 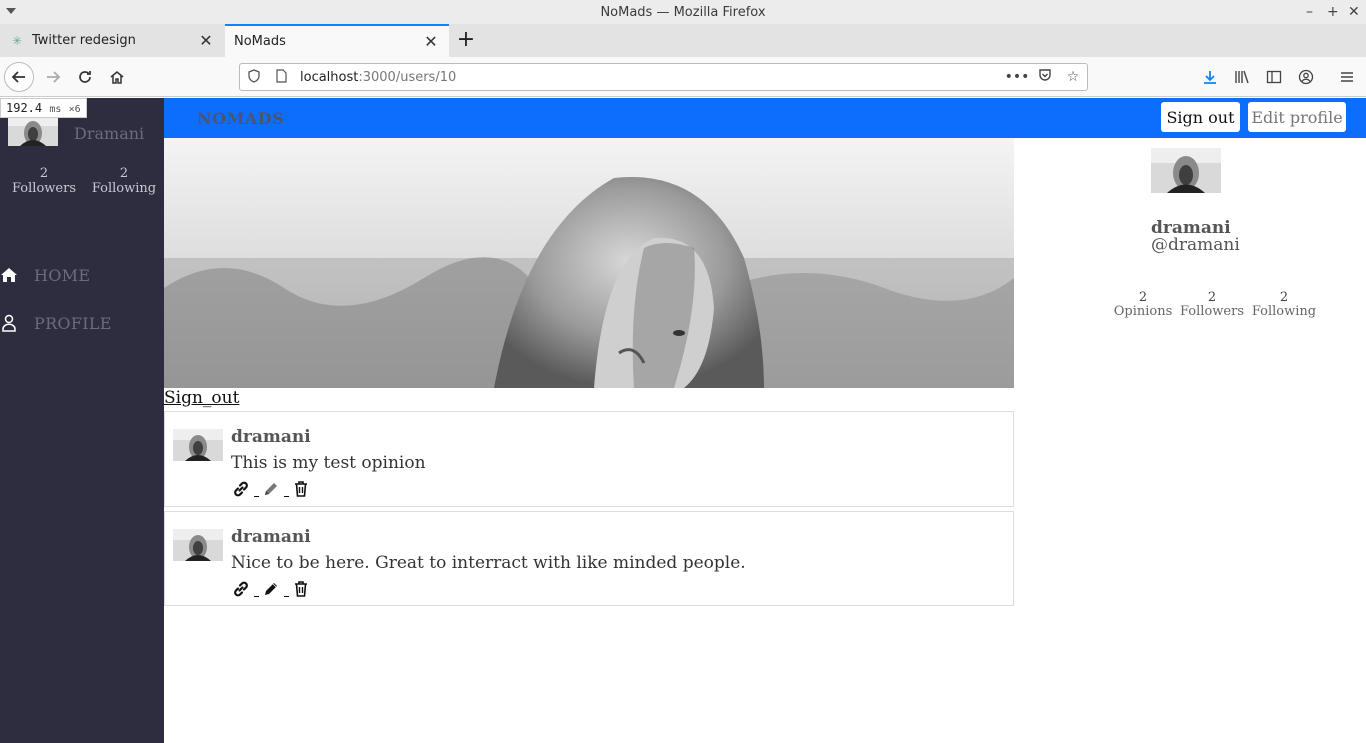 What do you see at coordinates (407, 77) in the screenshot?
I see `url-path: :3000/users/10` at bounding box center [407, 77].